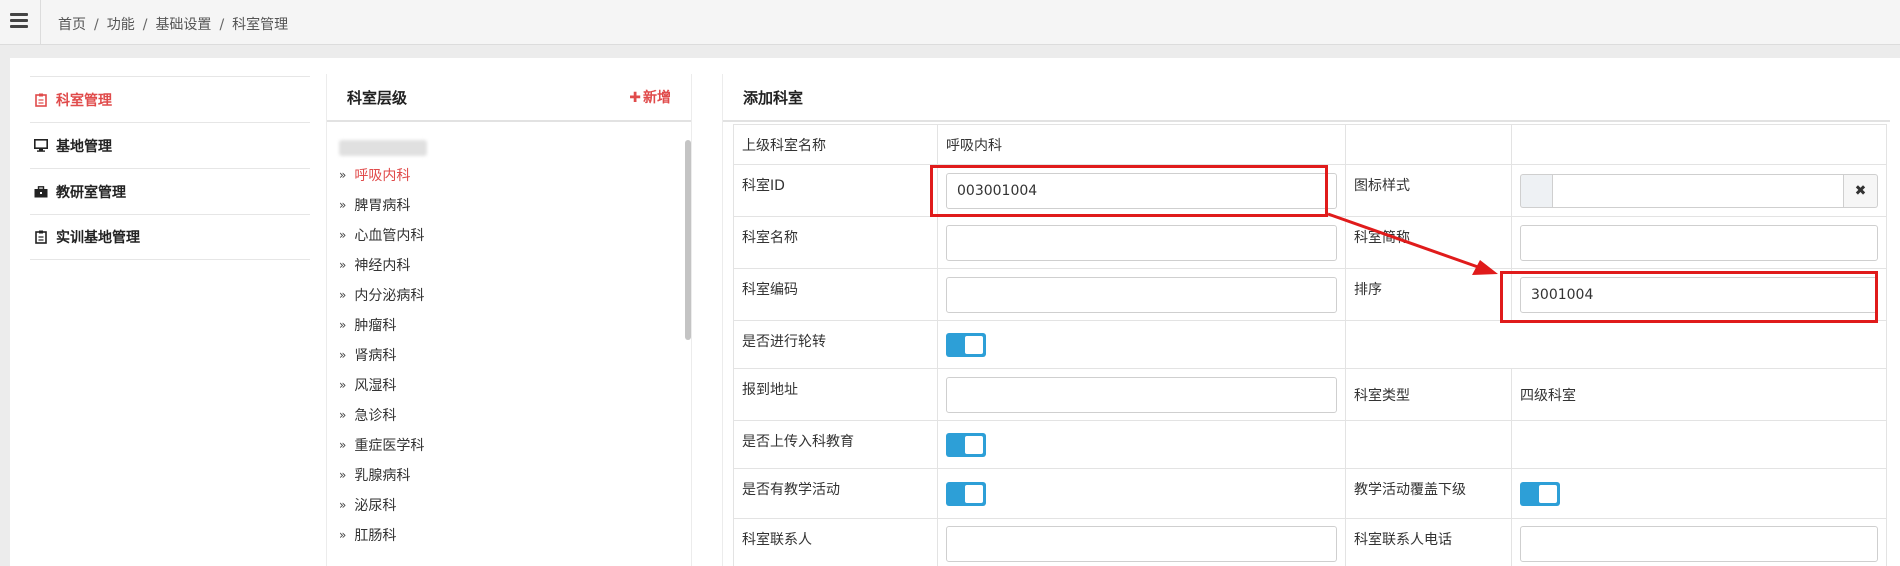 This screenshot has width=1900, height=566. Describe the element at coordinates (170, 191) in the screenshot. I see `menu-item-teaching-room-management: 教研室管理` at that location.